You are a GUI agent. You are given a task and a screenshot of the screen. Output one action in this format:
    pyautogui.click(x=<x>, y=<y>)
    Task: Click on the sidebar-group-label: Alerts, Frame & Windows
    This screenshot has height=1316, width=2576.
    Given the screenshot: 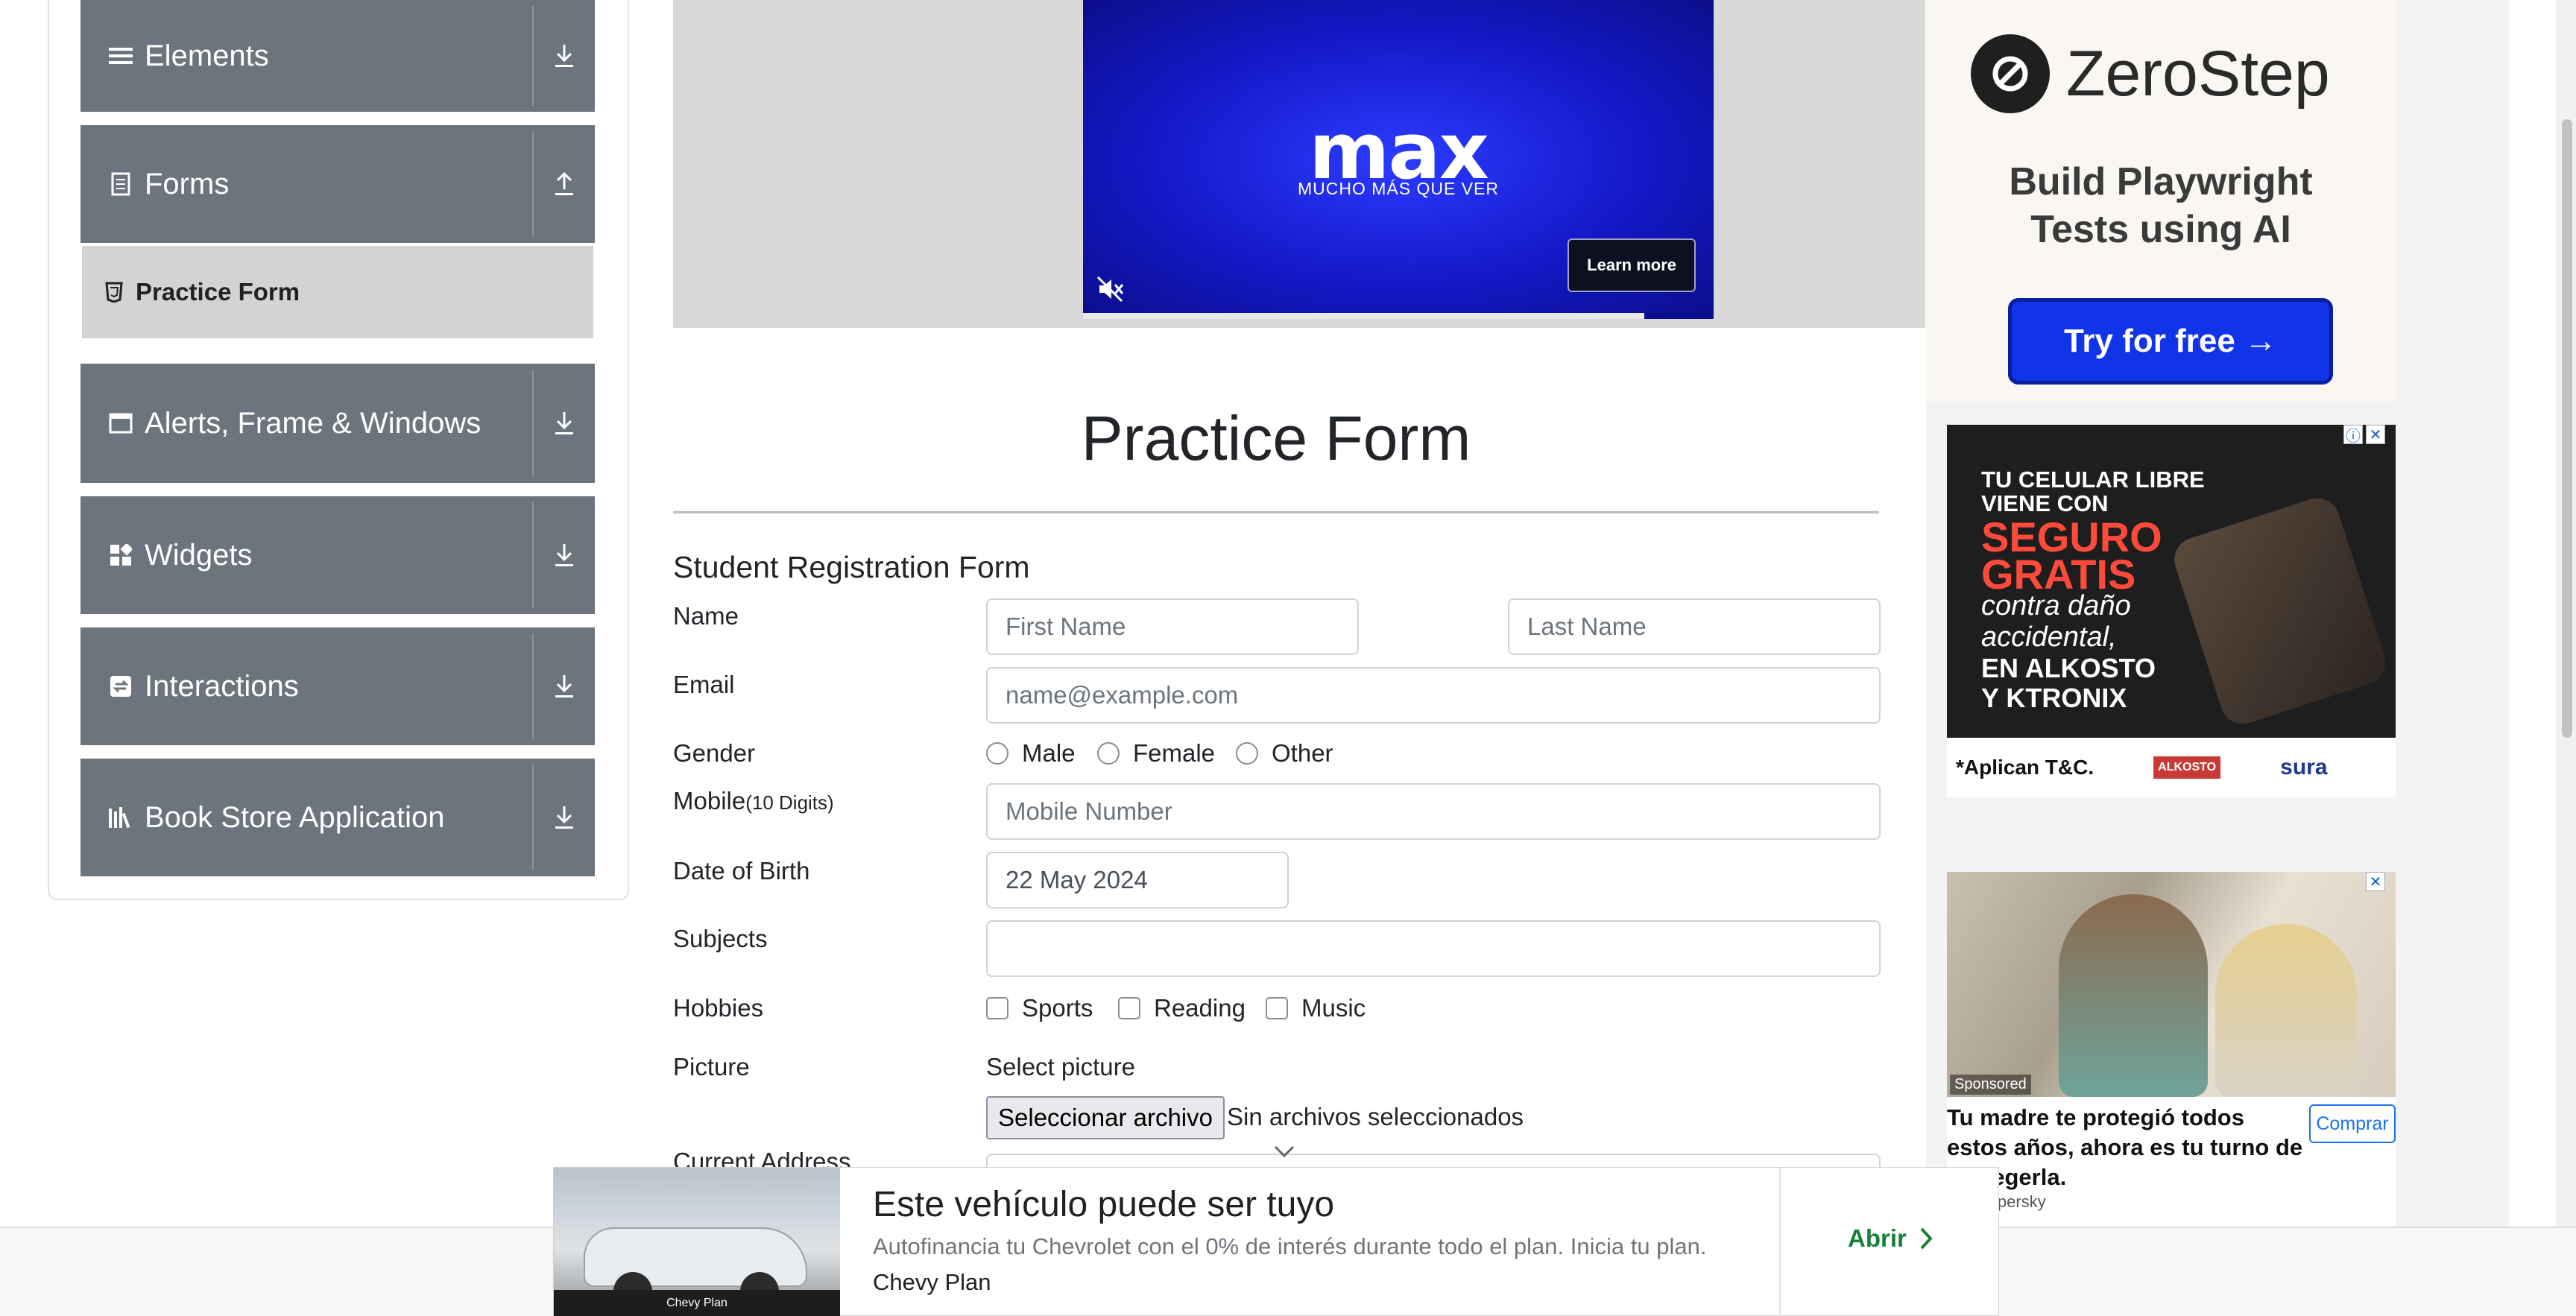 What is the action you would take?
    pyautogui.click(x=313, y=423)
    